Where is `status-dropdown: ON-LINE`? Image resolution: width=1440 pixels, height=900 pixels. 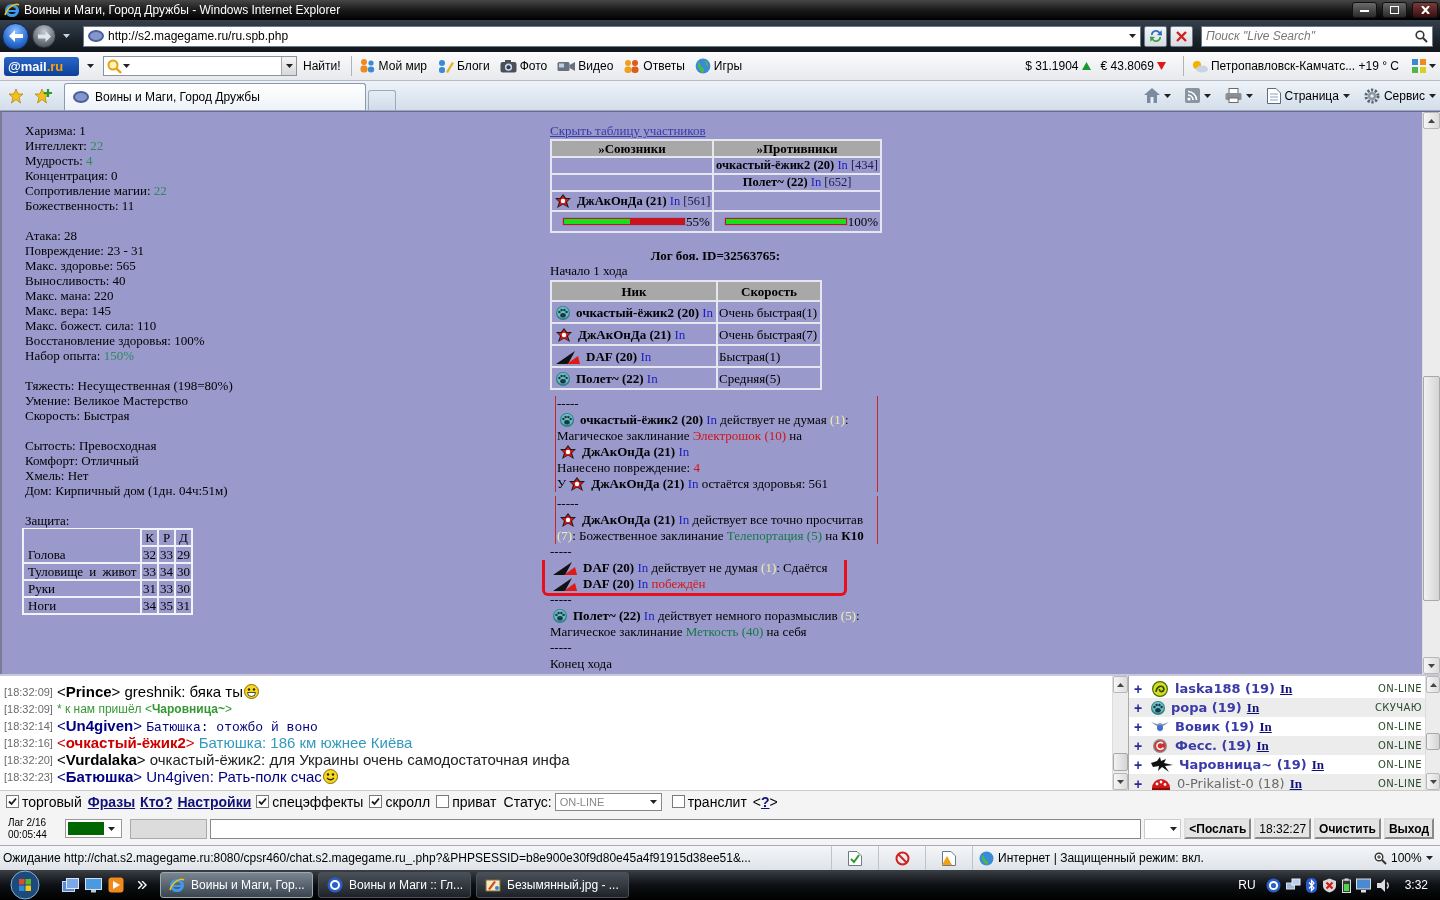
status-dropdown: ON-LINE is located at coordinates (608, 801).